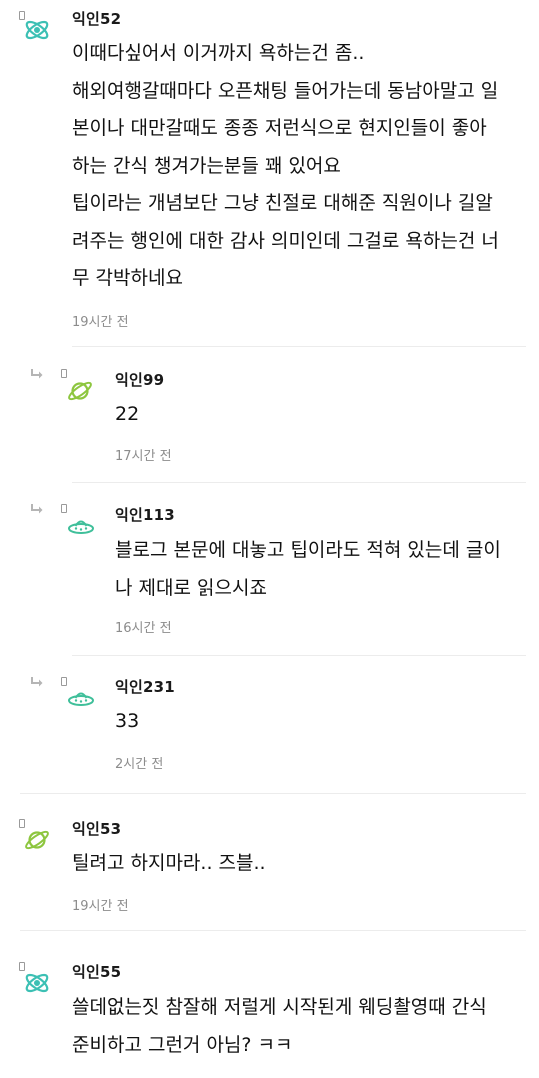 Image resolution: width=539 pixels, height=1078 pixels. Describe the element at coordinates (145, 686) in the screenshot. I see `comment-nickname: 익인231` at that location.